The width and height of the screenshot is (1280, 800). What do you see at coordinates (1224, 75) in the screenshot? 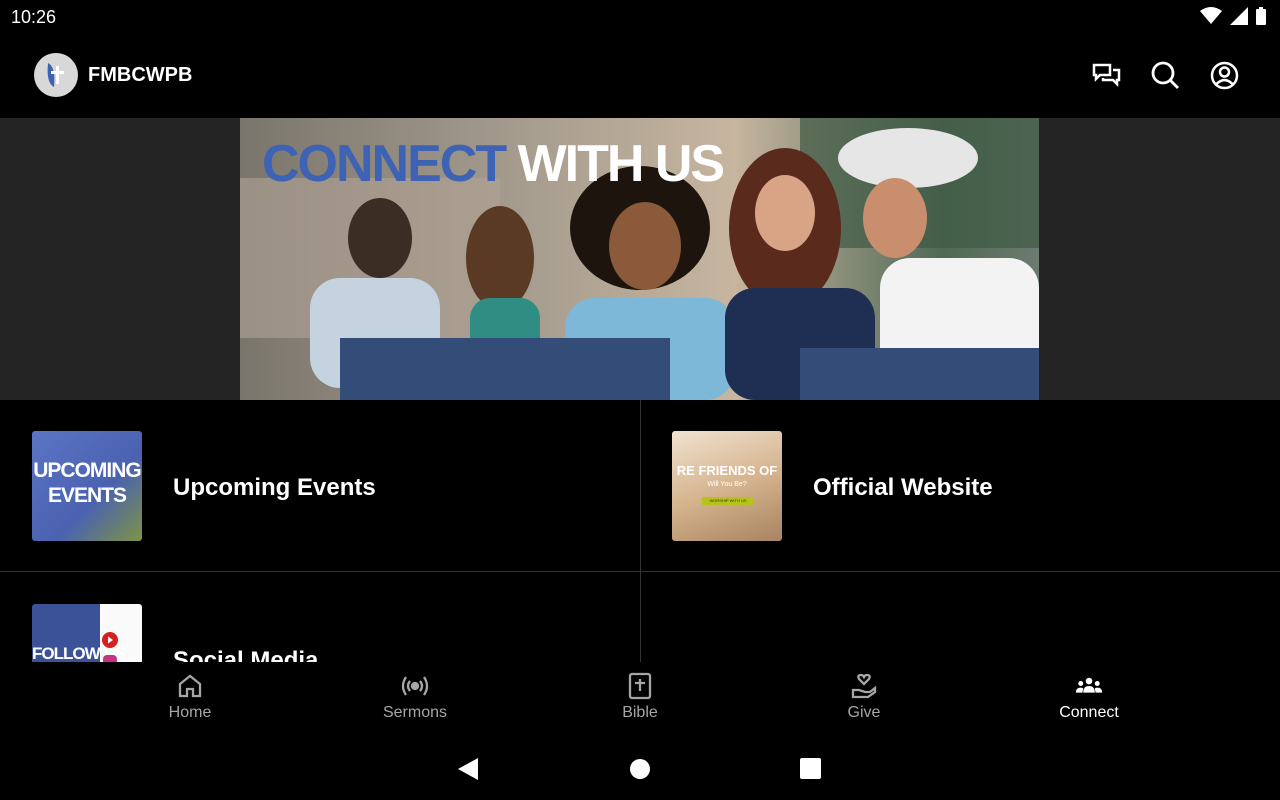
I see `account-icon` at bounding box center [1224, 75].